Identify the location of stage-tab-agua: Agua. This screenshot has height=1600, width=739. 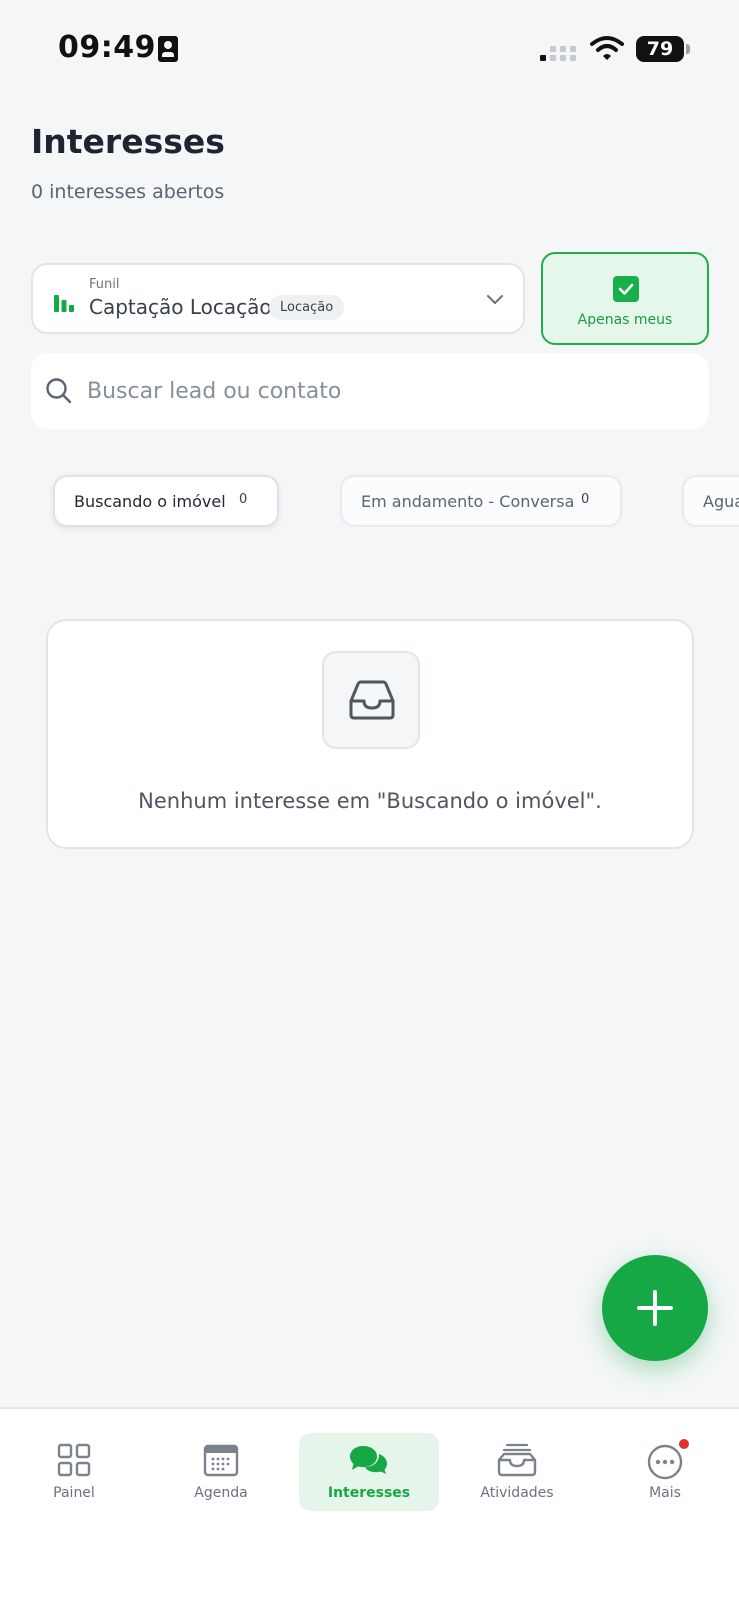
(710, 501).